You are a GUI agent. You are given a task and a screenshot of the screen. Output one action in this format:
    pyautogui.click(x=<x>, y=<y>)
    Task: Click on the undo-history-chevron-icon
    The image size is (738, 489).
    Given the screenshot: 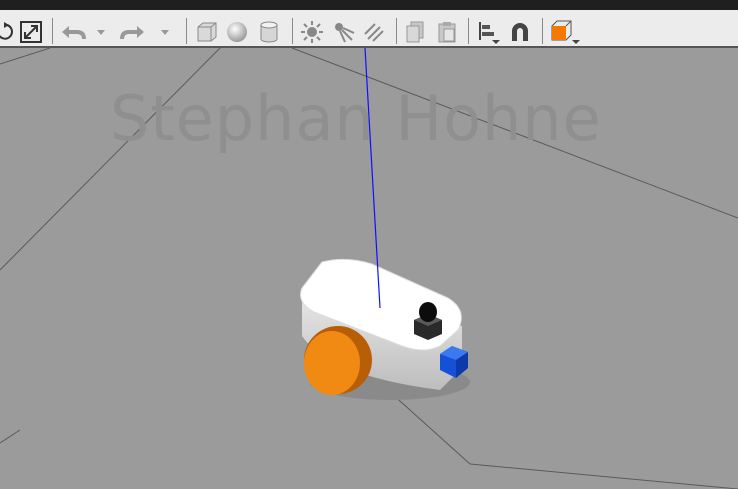 What is the action you would take?
    pyautogui.click(x=101, y=32)
    